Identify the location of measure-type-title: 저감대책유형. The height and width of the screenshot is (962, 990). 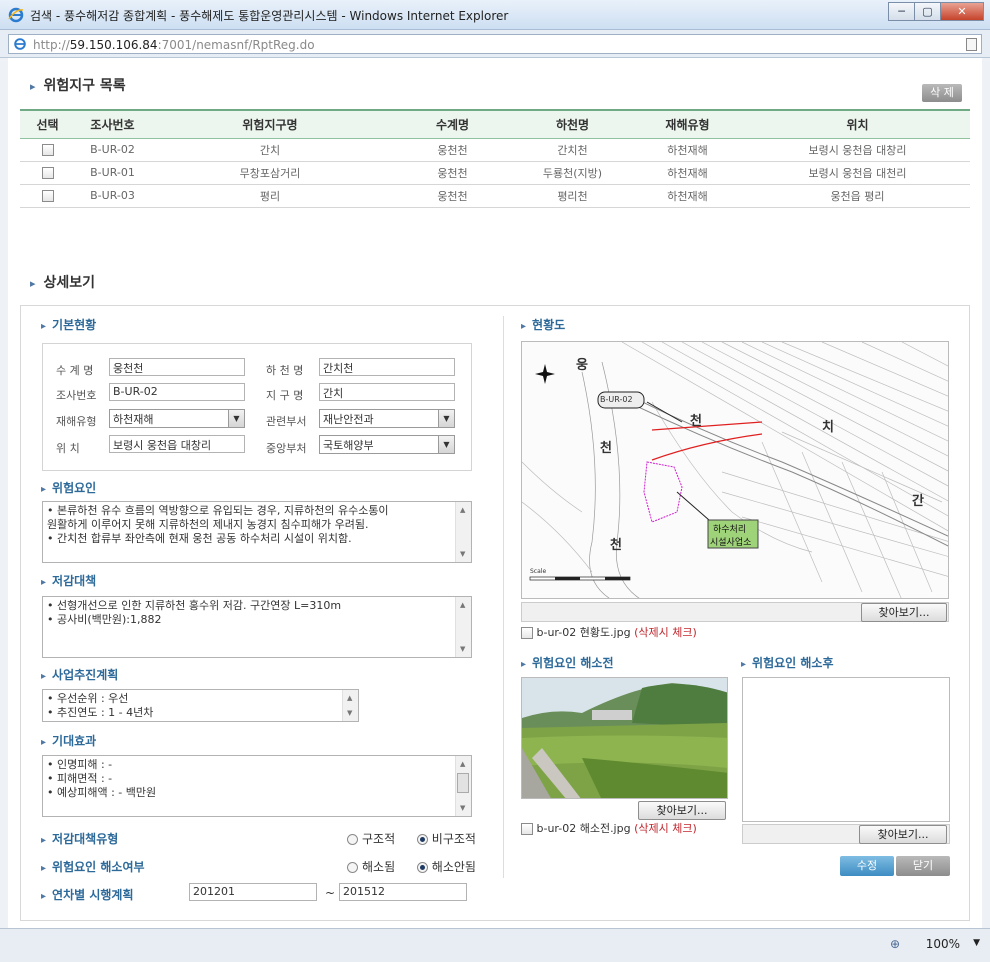
(79, 838).